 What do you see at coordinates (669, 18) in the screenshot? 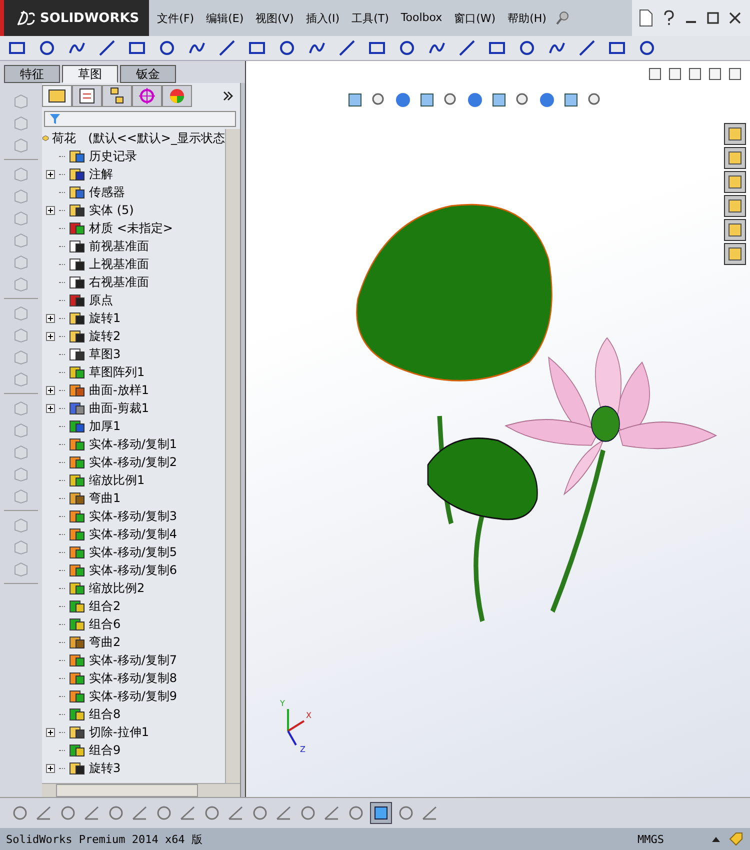
I see `help-icon` at bounding box center [669, 18].